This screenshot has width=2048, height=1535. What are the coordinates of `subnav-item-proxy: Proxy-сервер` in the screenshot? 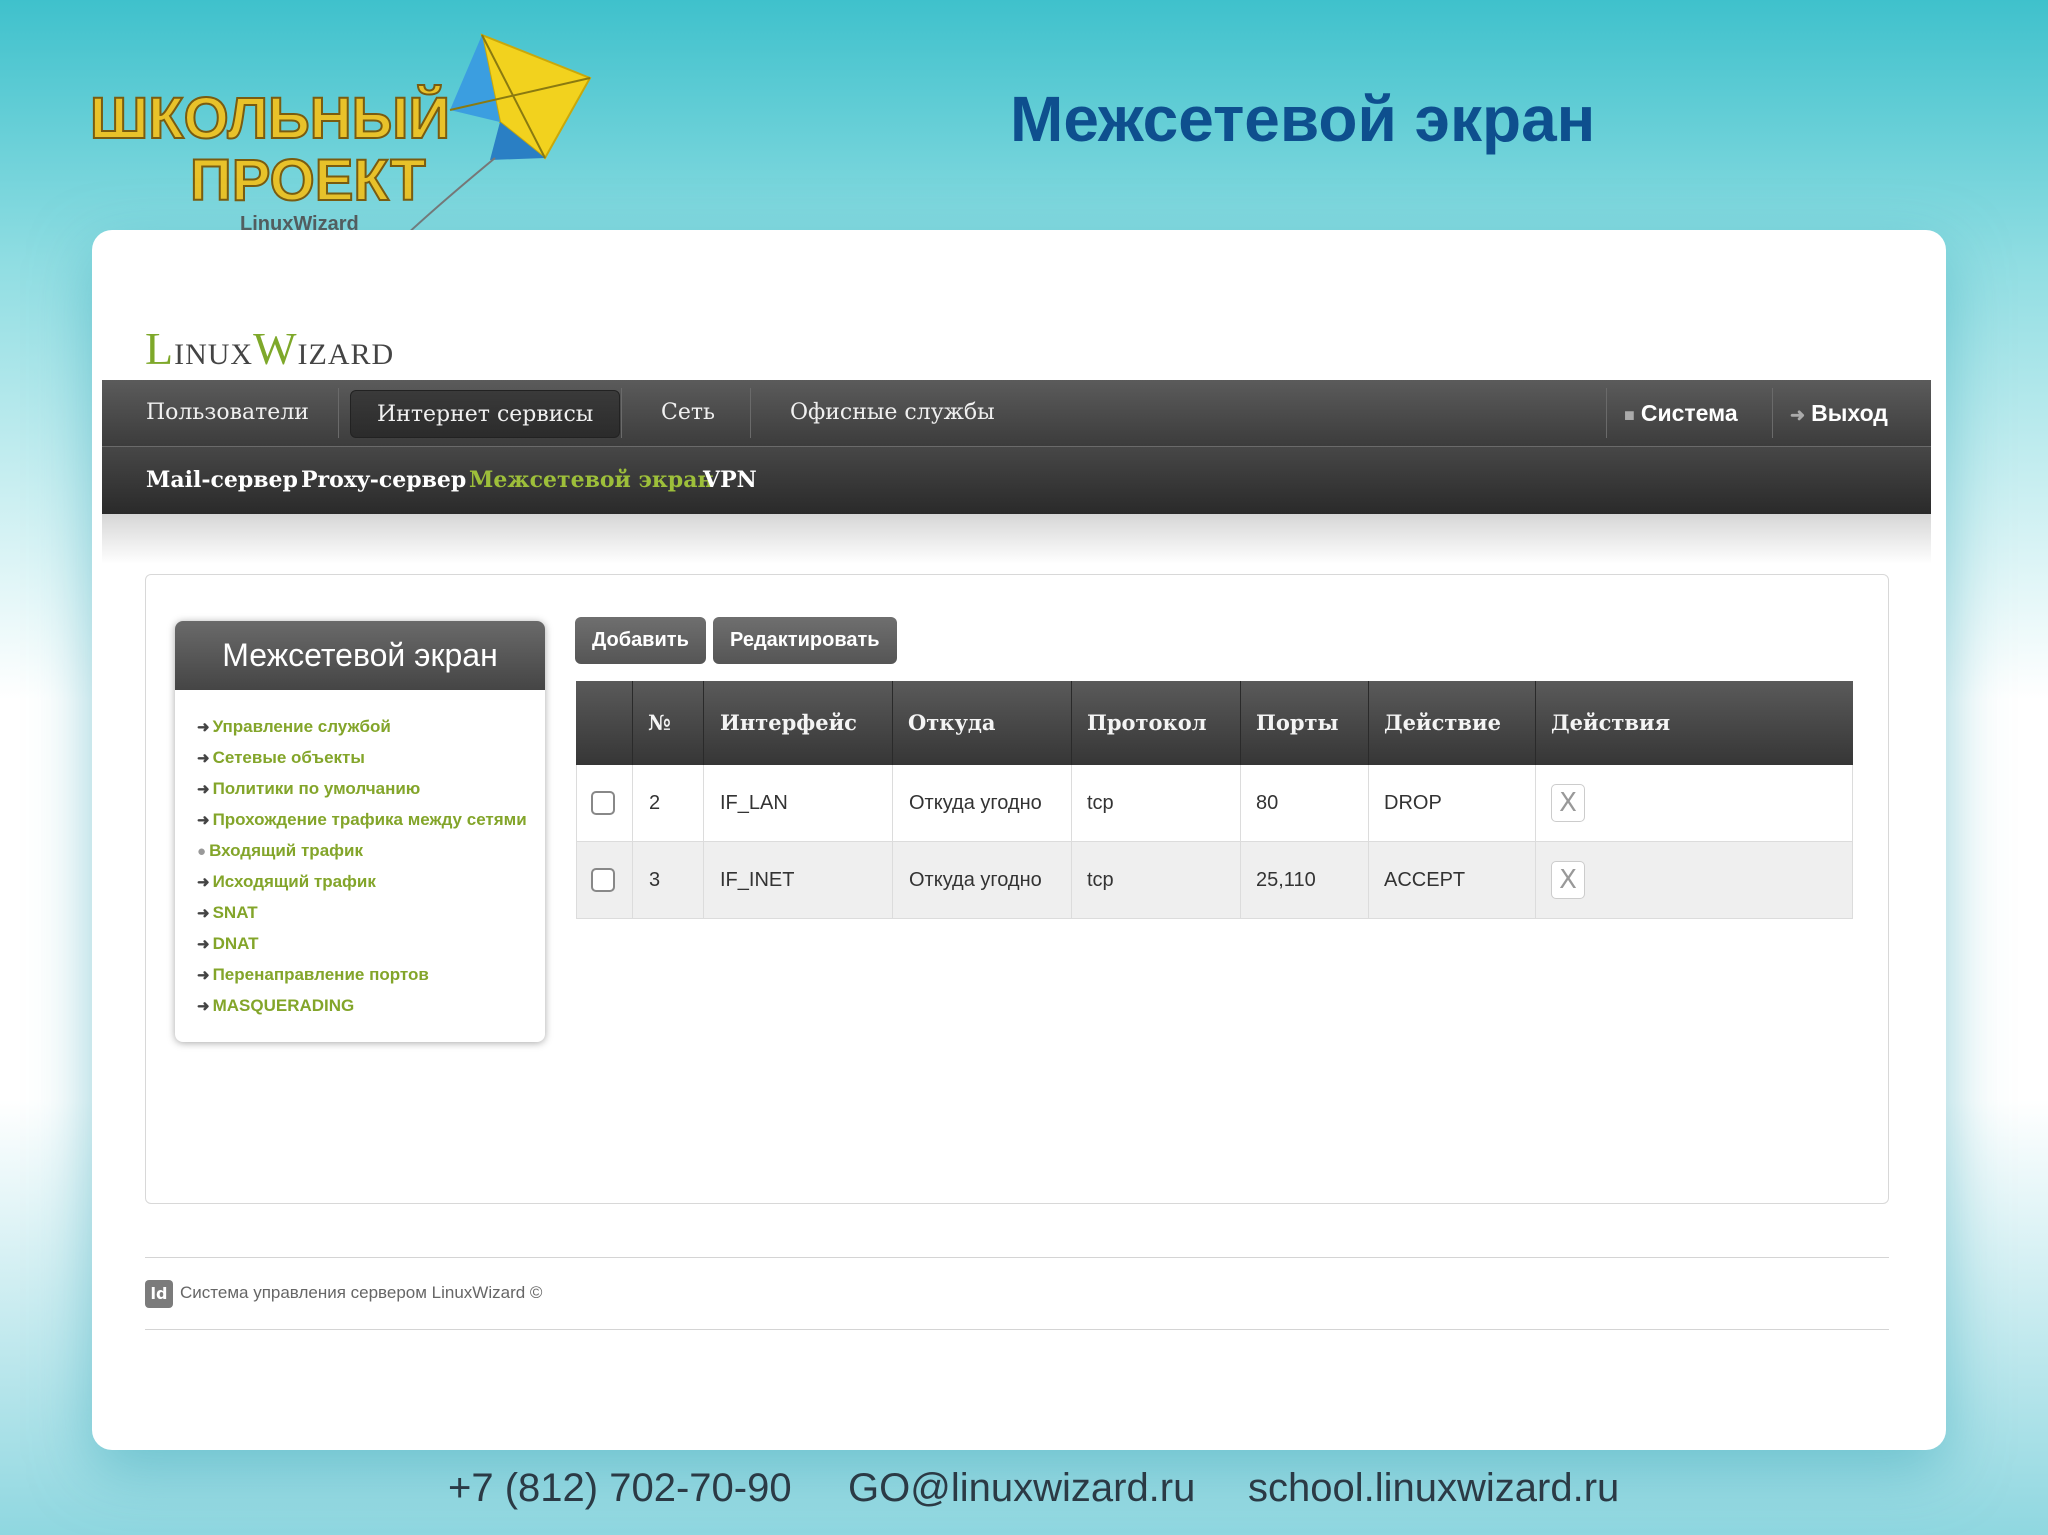 It's located at (383, 481).